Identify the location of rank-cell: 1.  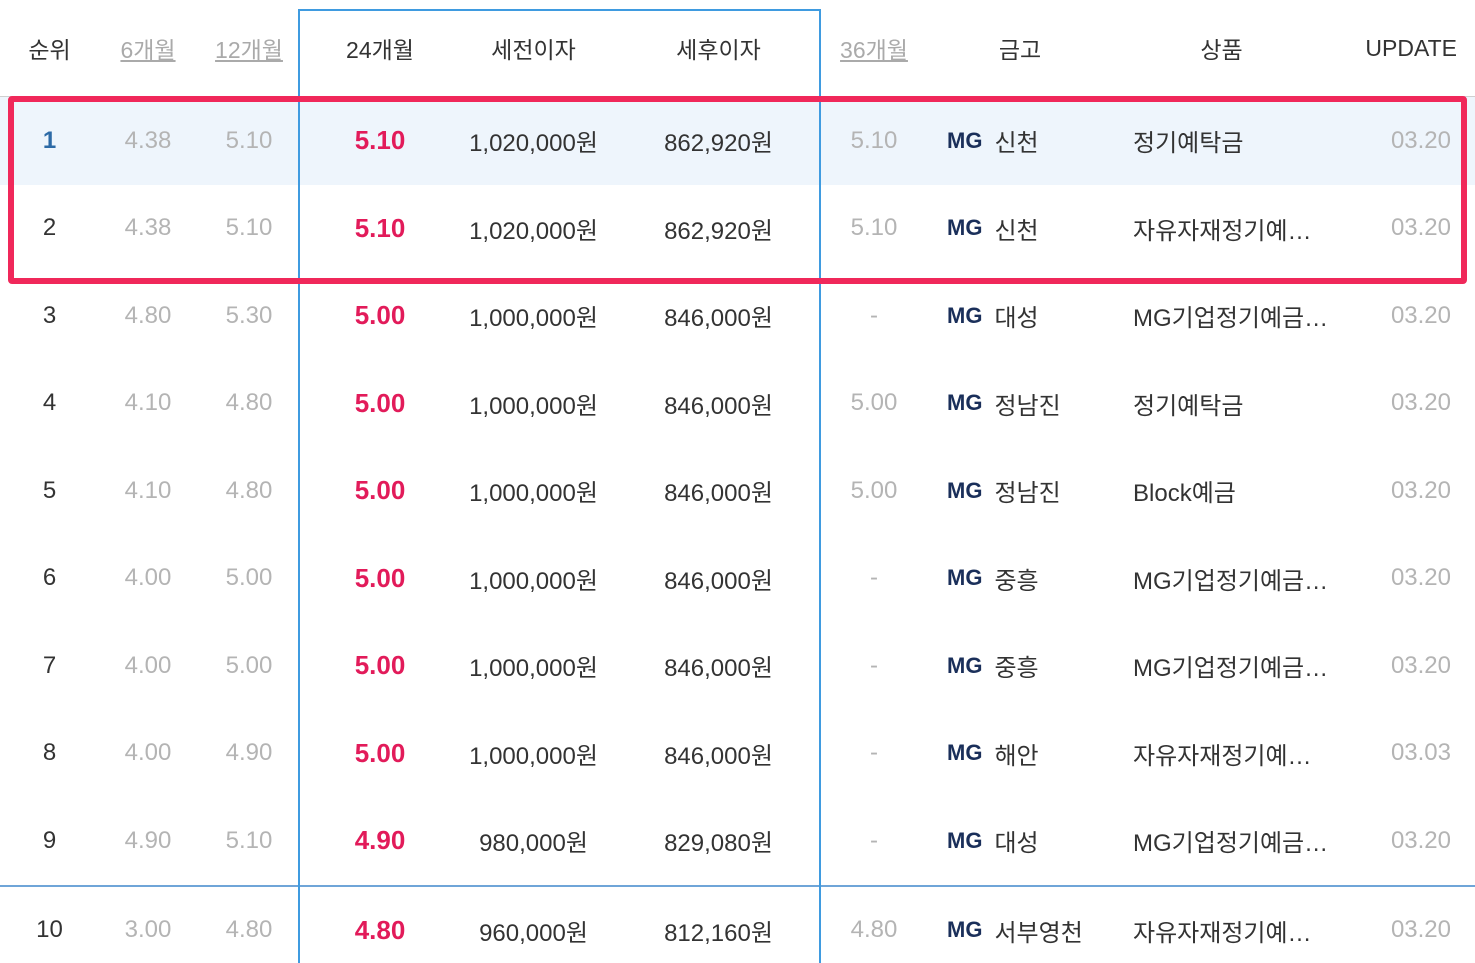
(49, 140).